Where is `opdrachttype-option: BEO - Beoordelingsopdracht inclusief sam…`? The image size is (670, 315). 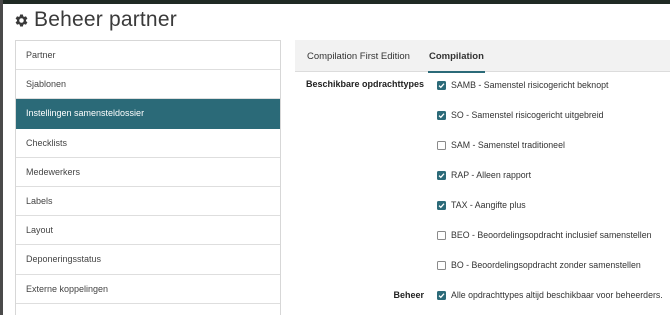
opdrachttype-option: BEO - Beoordelingsopdracht inclusief sam… is located at coordinates (544, 235).